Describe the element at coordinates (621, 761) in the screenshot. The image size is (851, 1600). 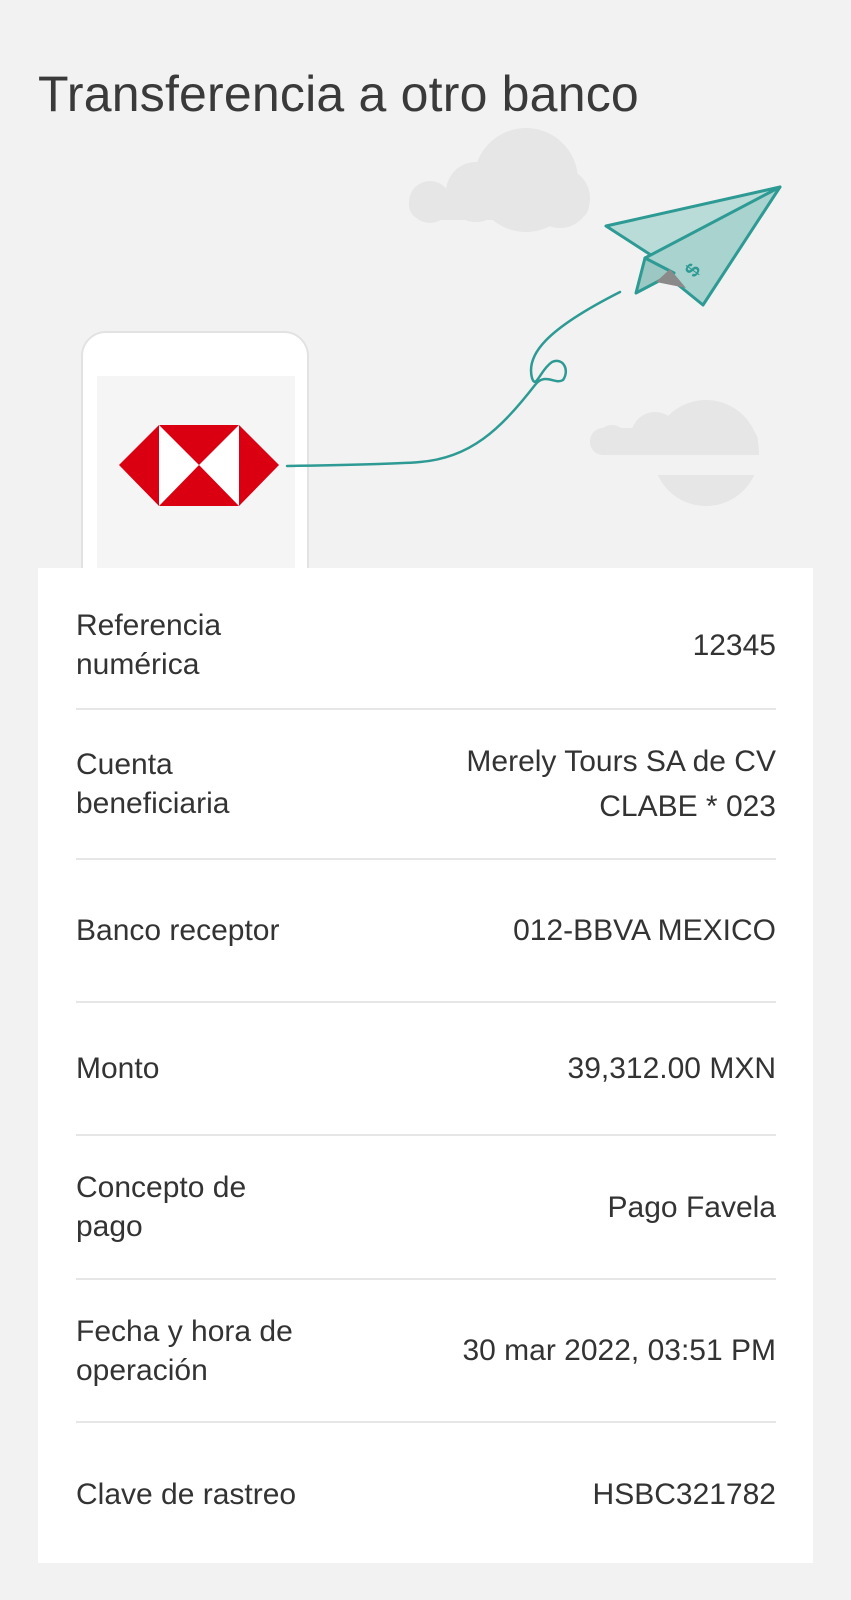
I see `beneficiary-name: Merely Tours SA de CV` at that location.